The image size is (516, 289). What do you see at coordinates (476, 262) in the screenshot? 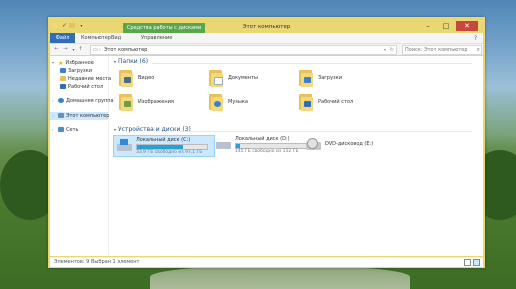
I see `large-icons-view-icon` at bounding box center [476, 262].